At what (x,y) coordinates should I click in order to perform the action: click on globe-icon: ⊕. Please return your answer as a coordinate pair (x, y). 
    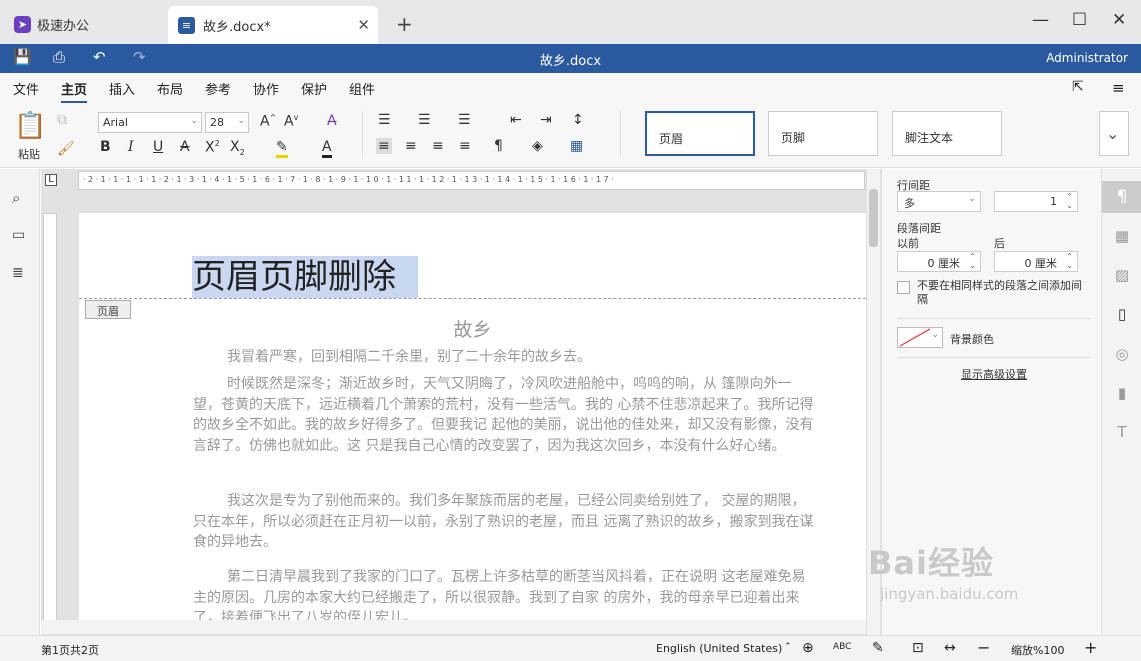
    Looking at the image, I should click on (808, 648).